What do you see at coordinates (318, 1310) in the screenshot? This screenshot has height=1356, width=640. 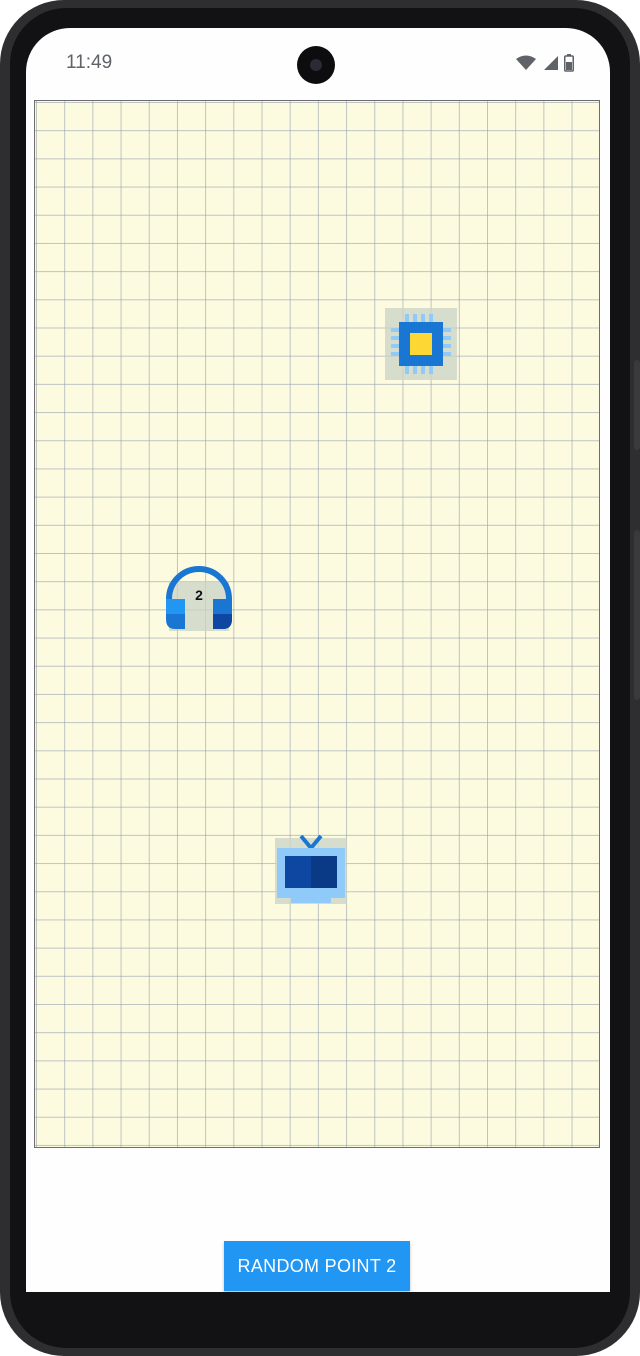 I see `navigation-bar` at bounding box center [318, 1310].